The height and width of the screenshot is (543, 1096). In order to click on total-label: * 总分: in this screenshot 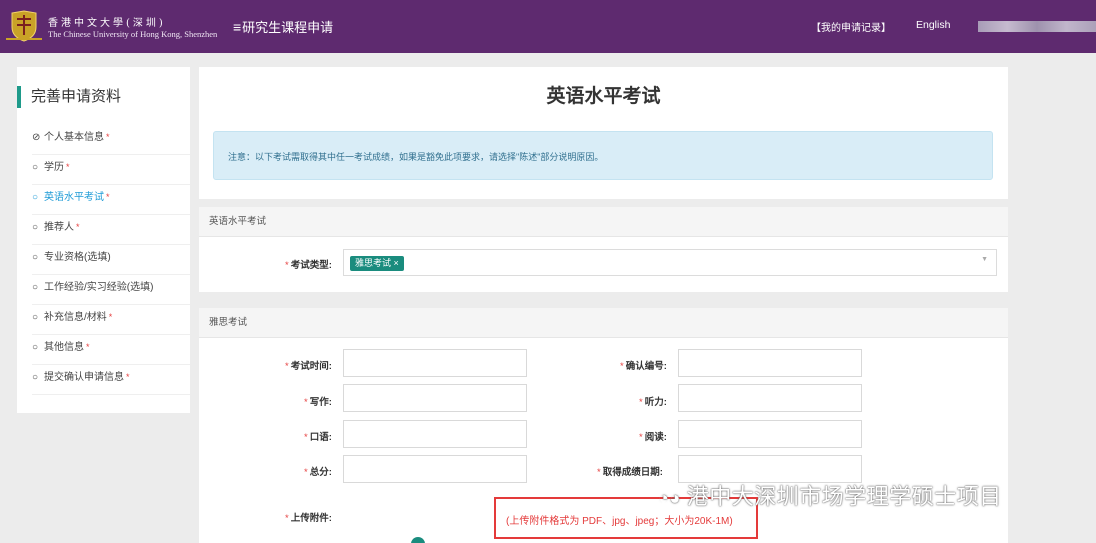, I will do `click(318, 471)`.